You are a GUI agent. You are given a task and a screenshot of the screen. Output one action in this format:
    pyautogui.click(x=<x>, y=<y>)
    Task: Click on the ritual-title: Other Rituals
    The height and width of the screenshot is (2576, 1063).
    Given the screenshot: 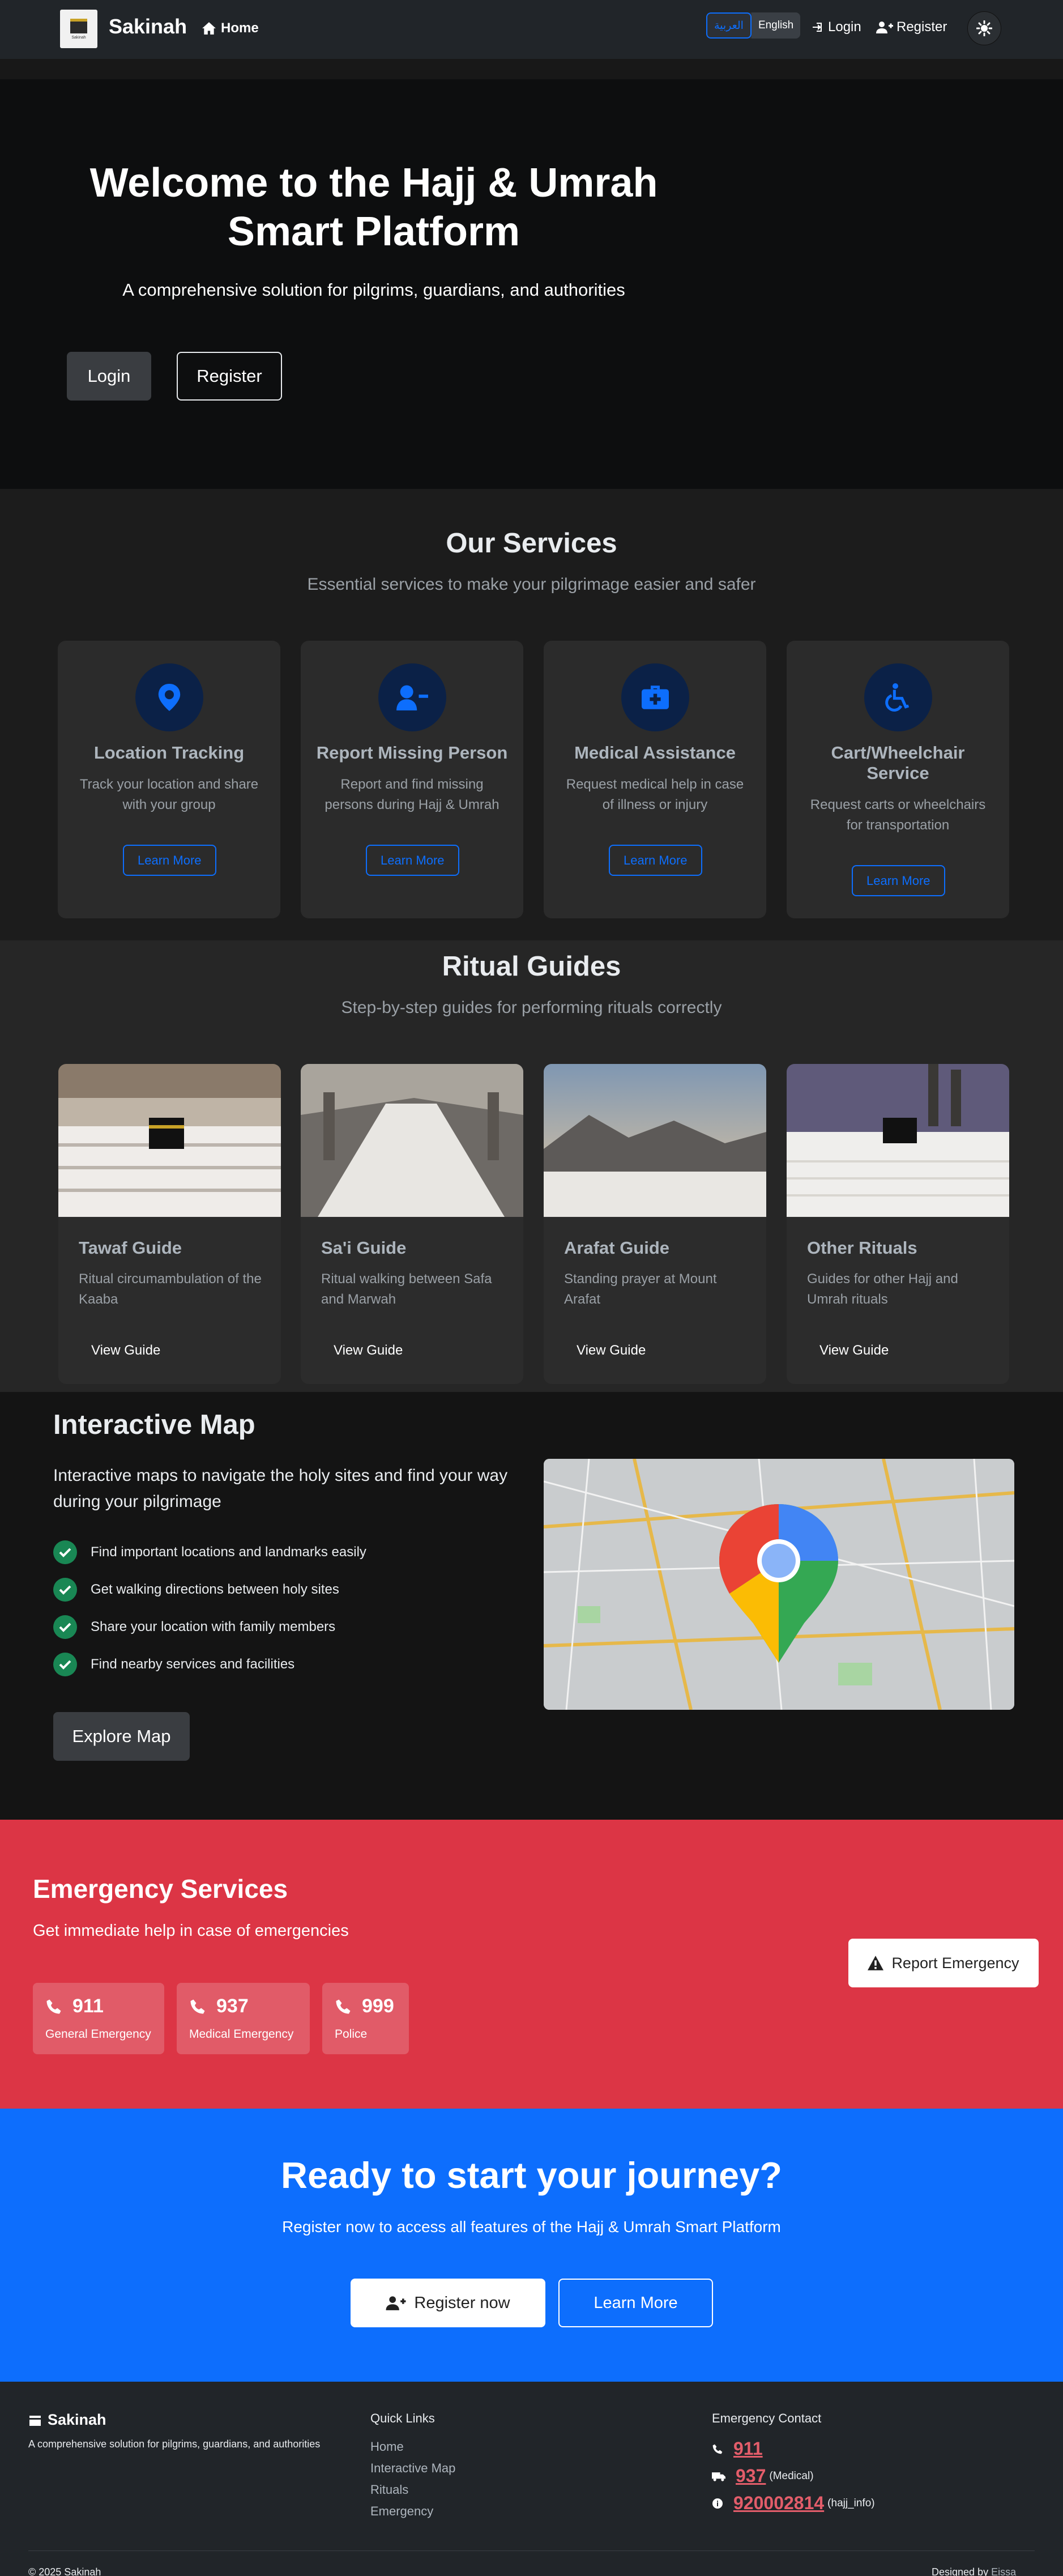 What is the action you would take?
    pyautogui.click(x=862, y=1248)
    